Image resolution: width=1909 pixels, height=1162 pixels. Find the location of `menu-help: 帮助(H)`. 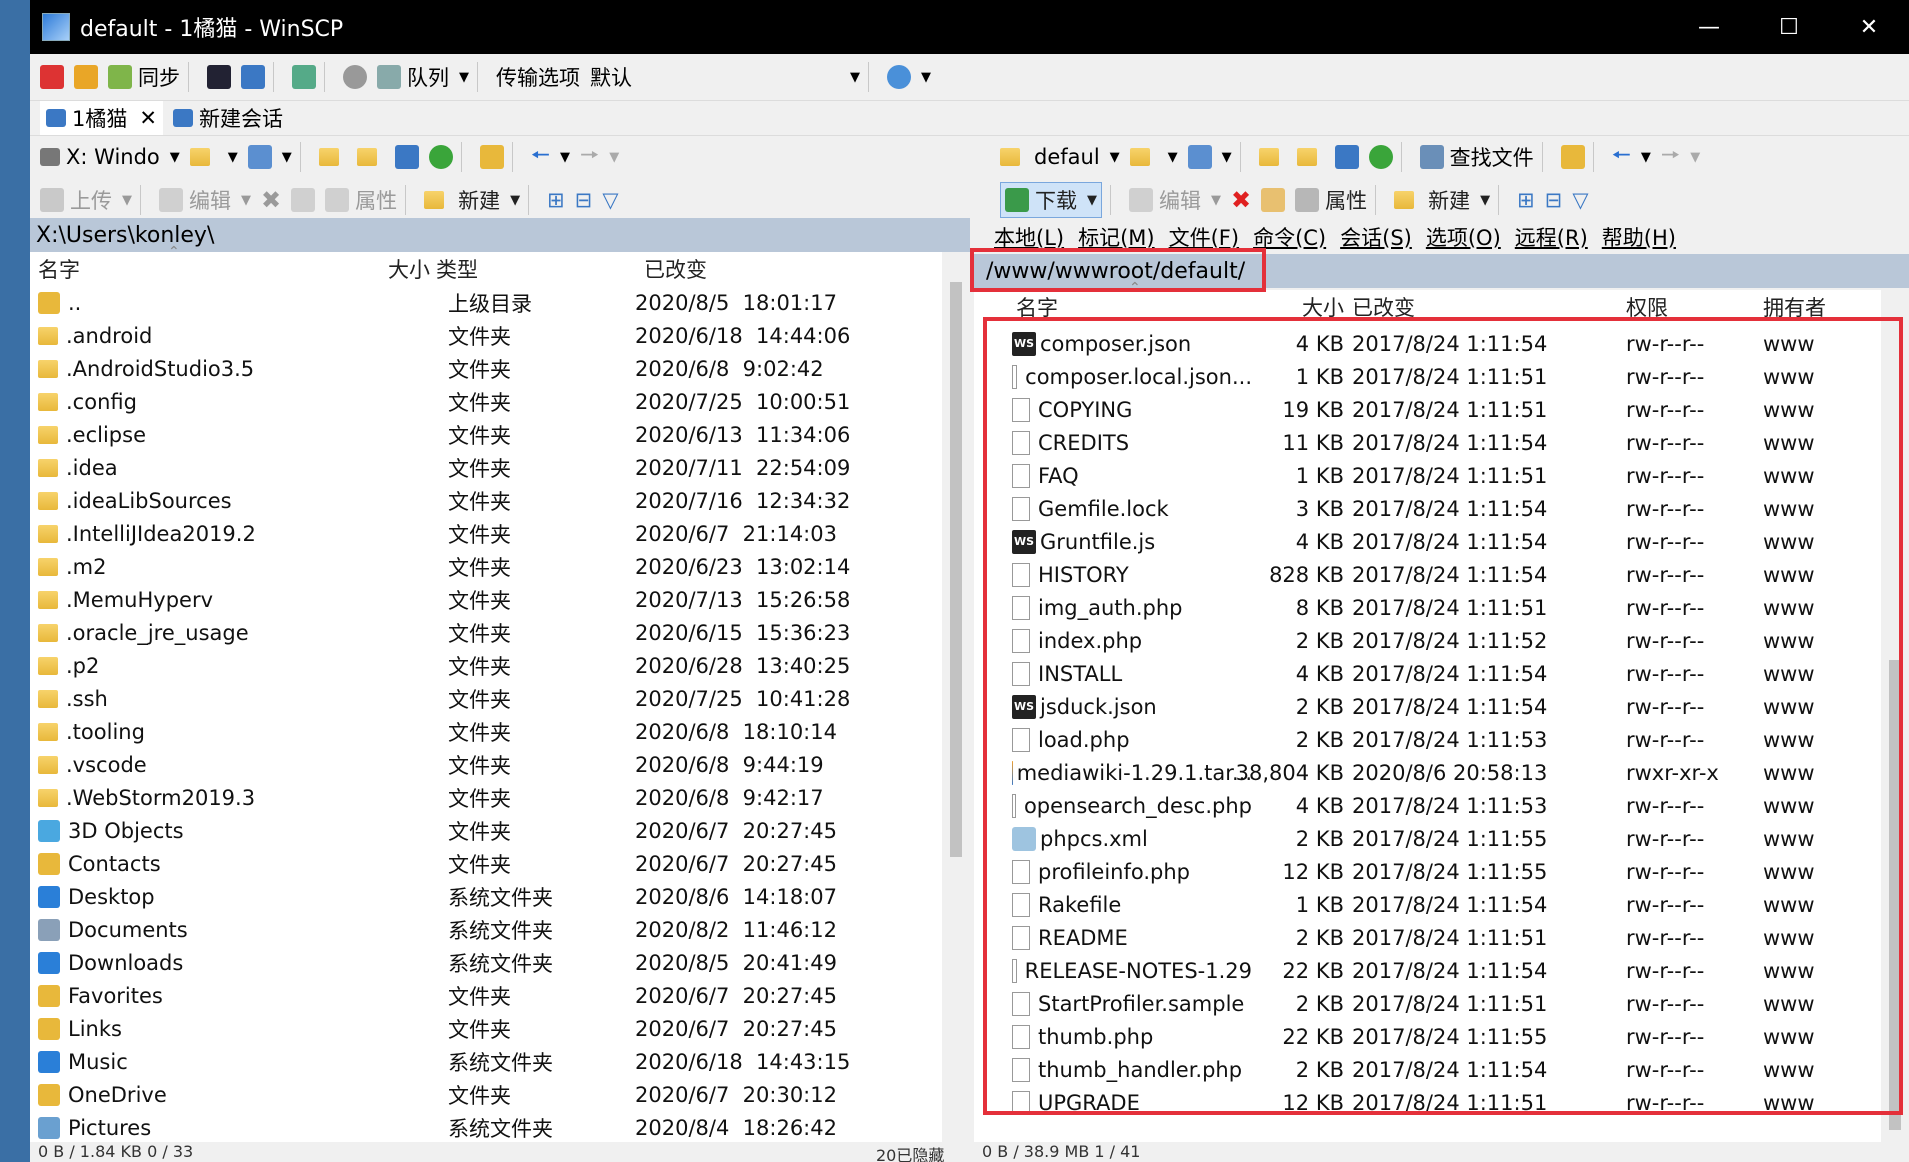

menu-help: 帮助(H) is located at coordinates (1639, 237).